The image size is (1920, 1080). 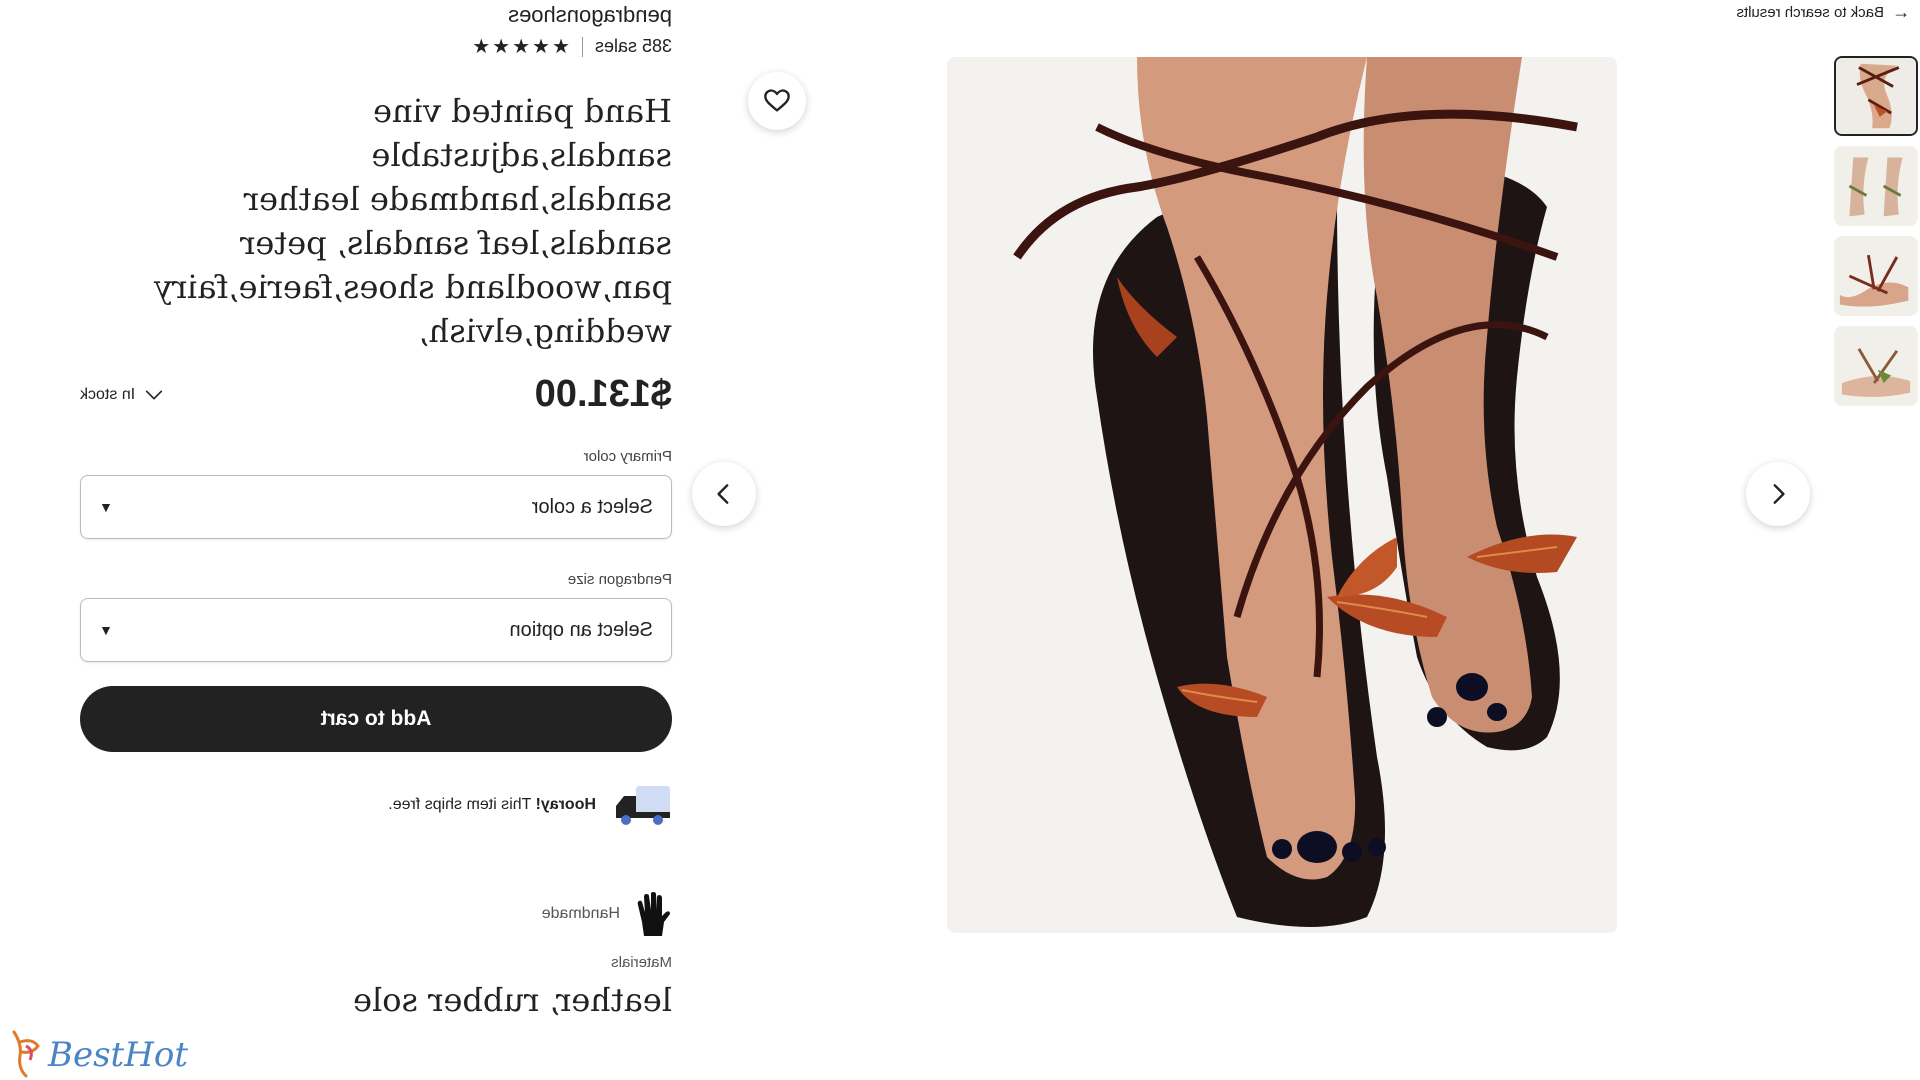 What do you see at coordinates (627, 456) in the screenshot?
I see `primary-color-label: Primary color` at bounding box center [627, 456].